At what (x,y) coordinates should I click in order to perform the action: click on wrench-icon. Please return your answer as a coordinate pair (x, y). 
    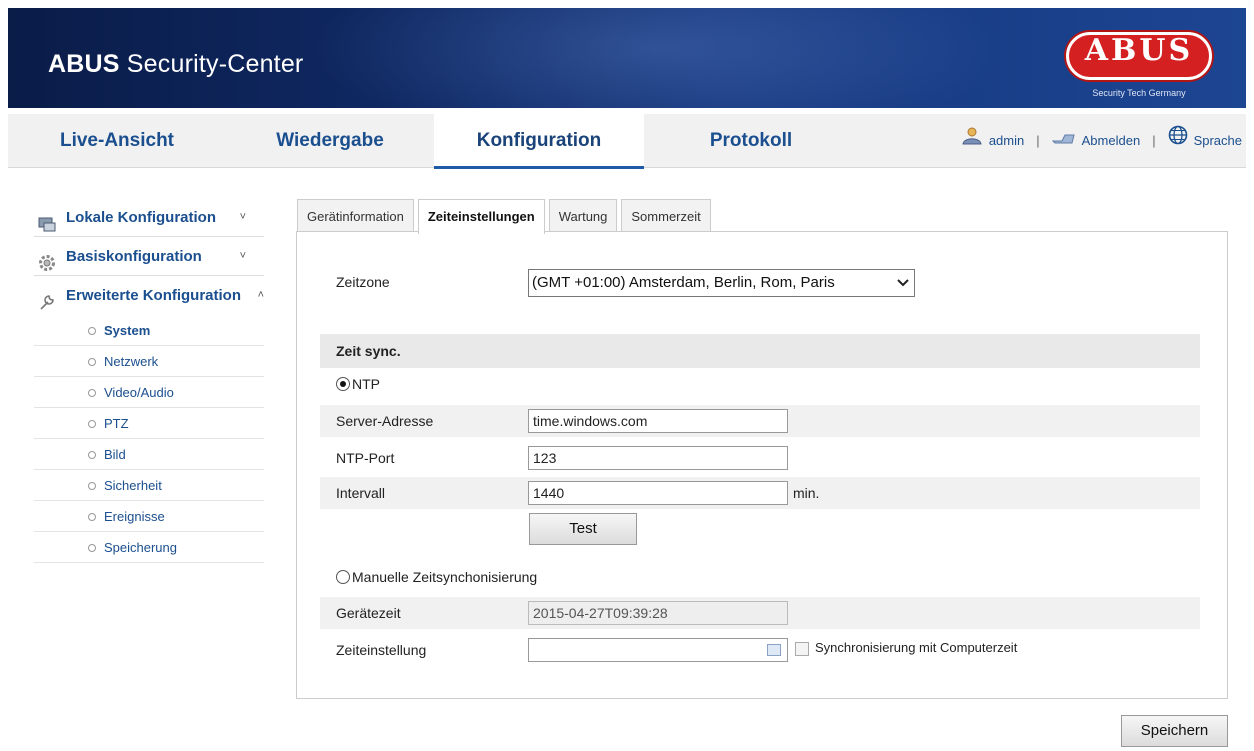
    Looking at the image, I should click on (47, 298).